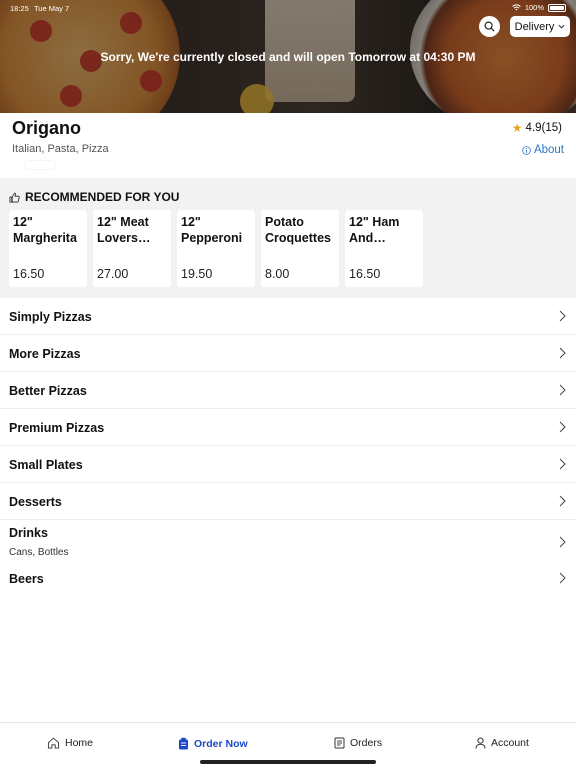 The width and height of the screenshot is (576, 768). I want to click on status-date: Tue May 7, so click(52, 8).